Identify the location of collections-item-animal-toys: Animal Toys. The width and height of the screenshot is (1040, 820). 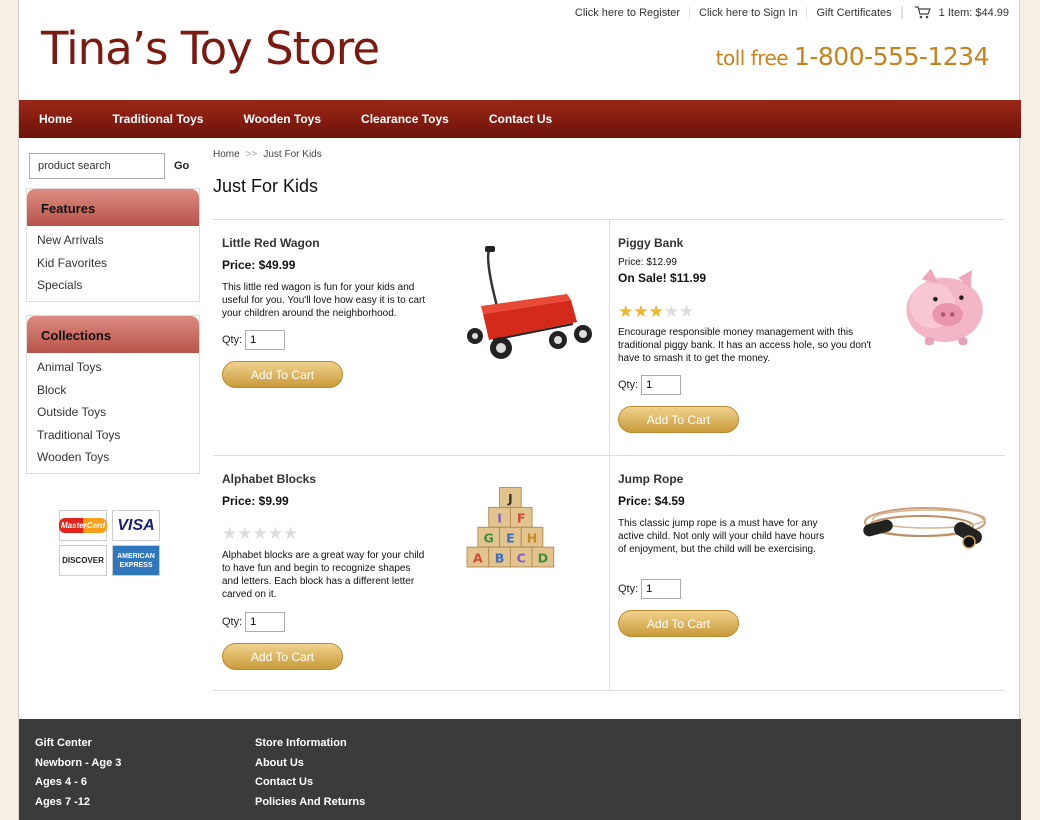
(113, 367).